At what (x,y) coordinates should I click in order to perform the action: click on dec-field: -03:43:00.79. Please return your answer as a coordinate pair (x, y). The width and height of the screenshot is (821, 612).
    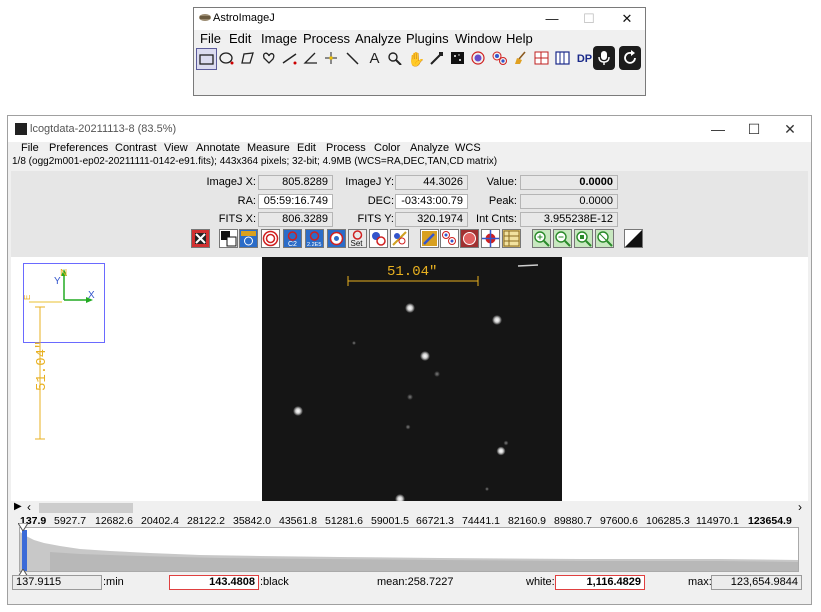
    Looking at the image, I should click on (431, 201).